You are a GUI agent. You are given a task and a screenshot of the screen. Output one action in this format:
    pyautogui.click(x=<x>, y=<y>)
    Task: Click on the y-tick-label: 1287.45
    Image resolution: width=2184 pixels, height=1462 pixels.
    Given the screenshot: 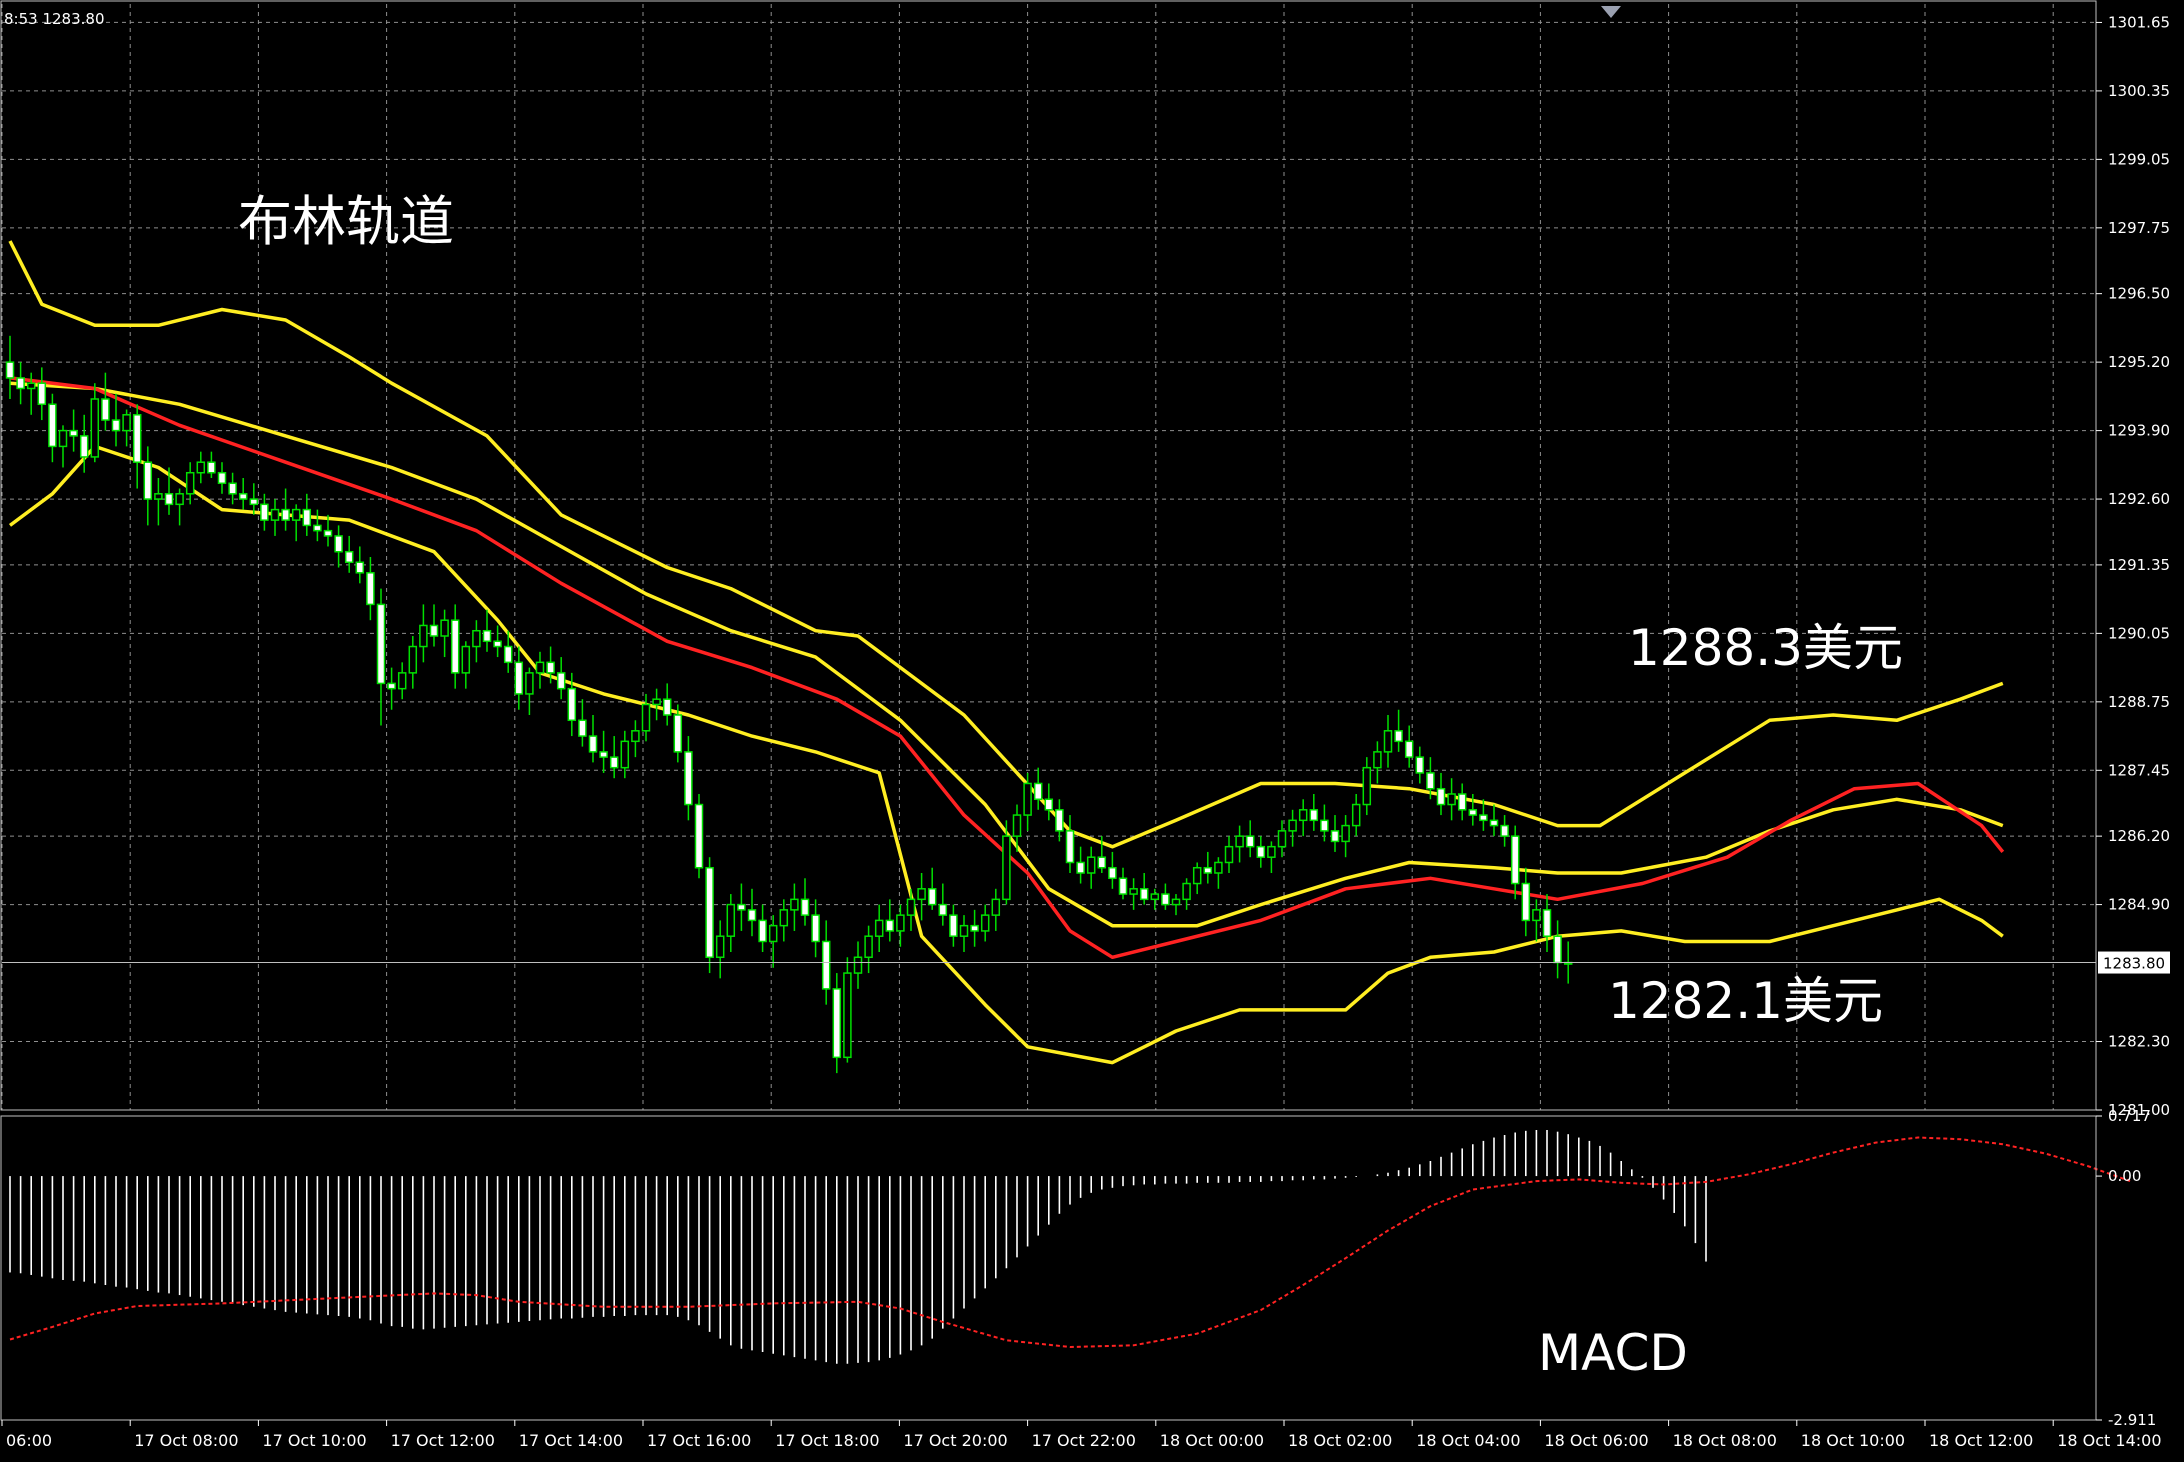 What is the action you would take?
    pyautogui.click(x=2139, y=770)
    